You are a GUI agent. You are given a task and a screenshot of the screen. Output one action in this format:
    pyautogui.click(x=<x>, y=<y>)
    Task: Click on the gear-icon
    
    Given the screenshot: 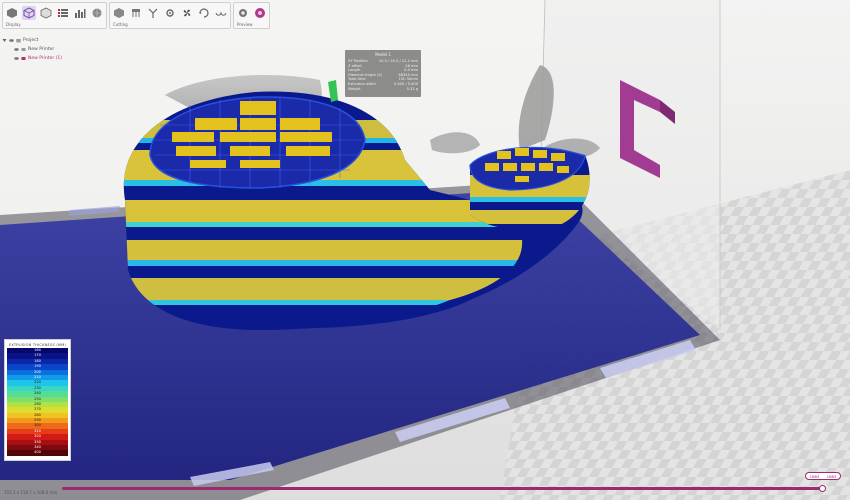 What is the action you would take?
    pyautogui.click(x=170, y=13)
    